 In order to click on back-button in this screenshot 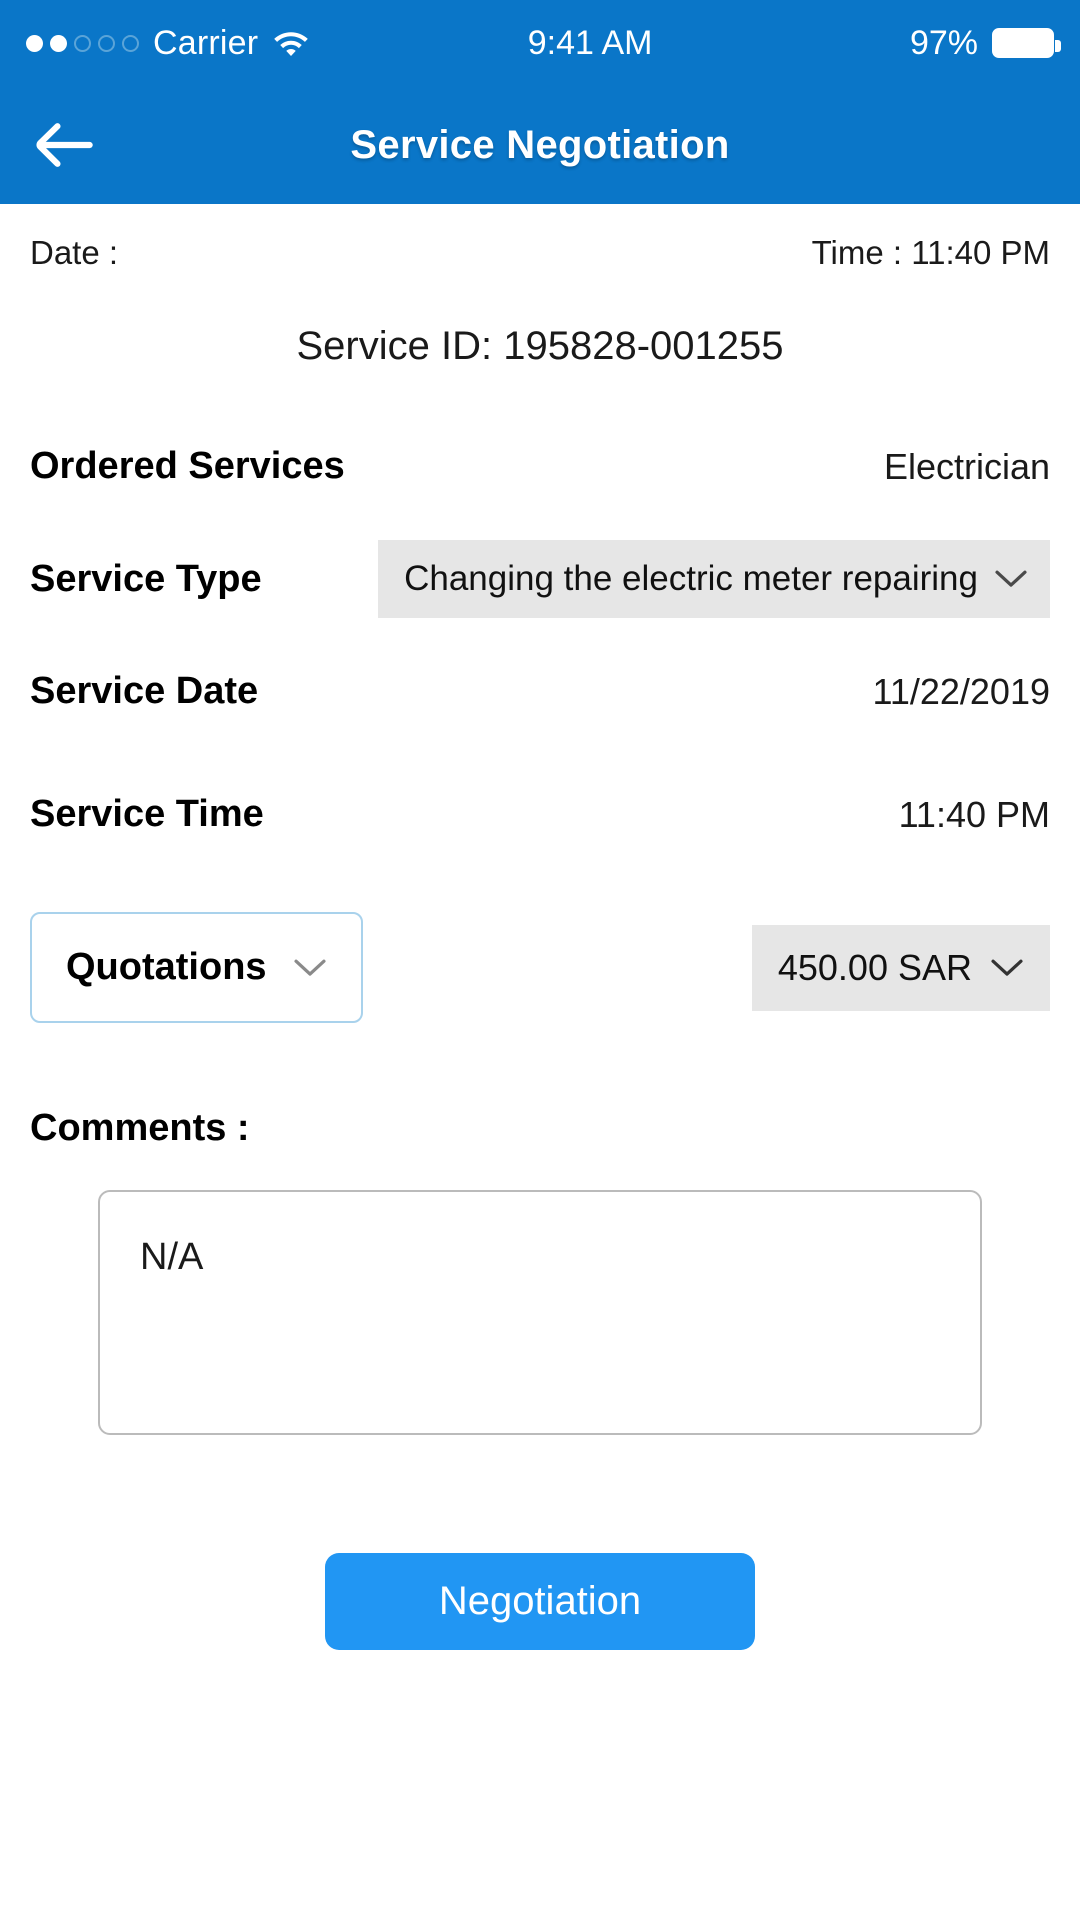, I will do `click(64, 145)`.